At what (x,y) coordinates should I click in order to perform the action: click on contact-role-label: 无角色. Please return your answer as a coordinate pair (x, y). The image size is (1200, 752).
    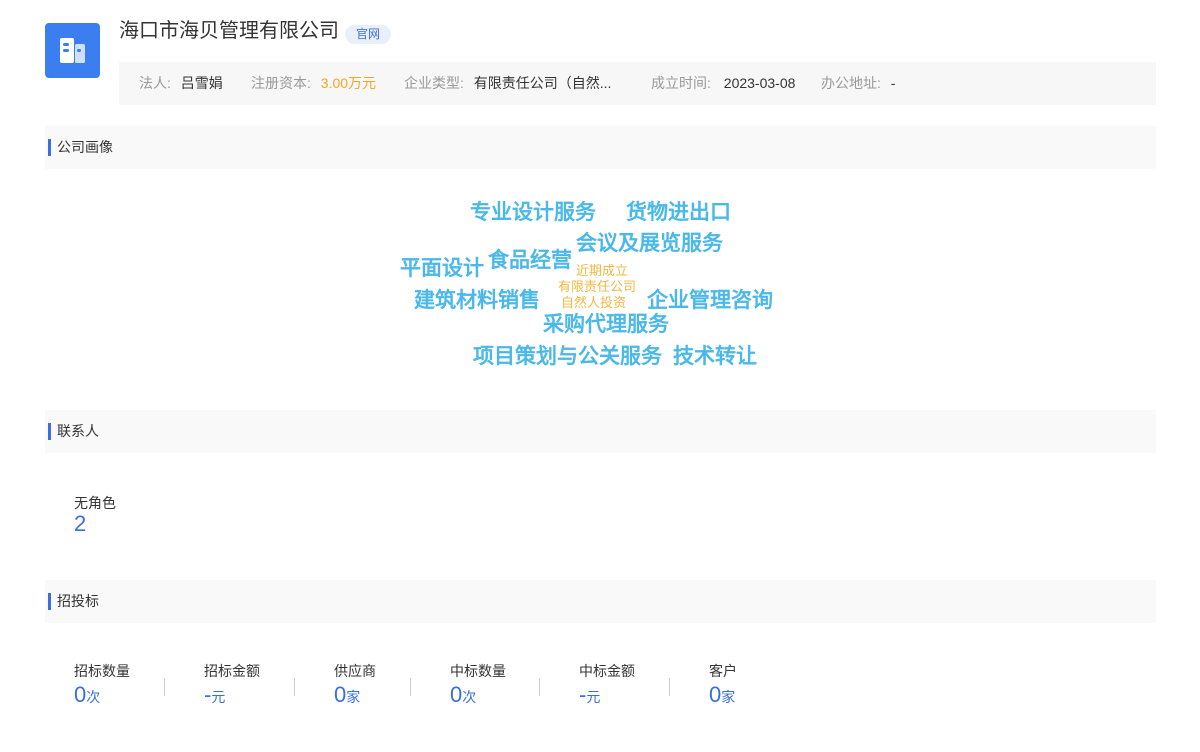
    Looking at the image, I should click on (95, 503).